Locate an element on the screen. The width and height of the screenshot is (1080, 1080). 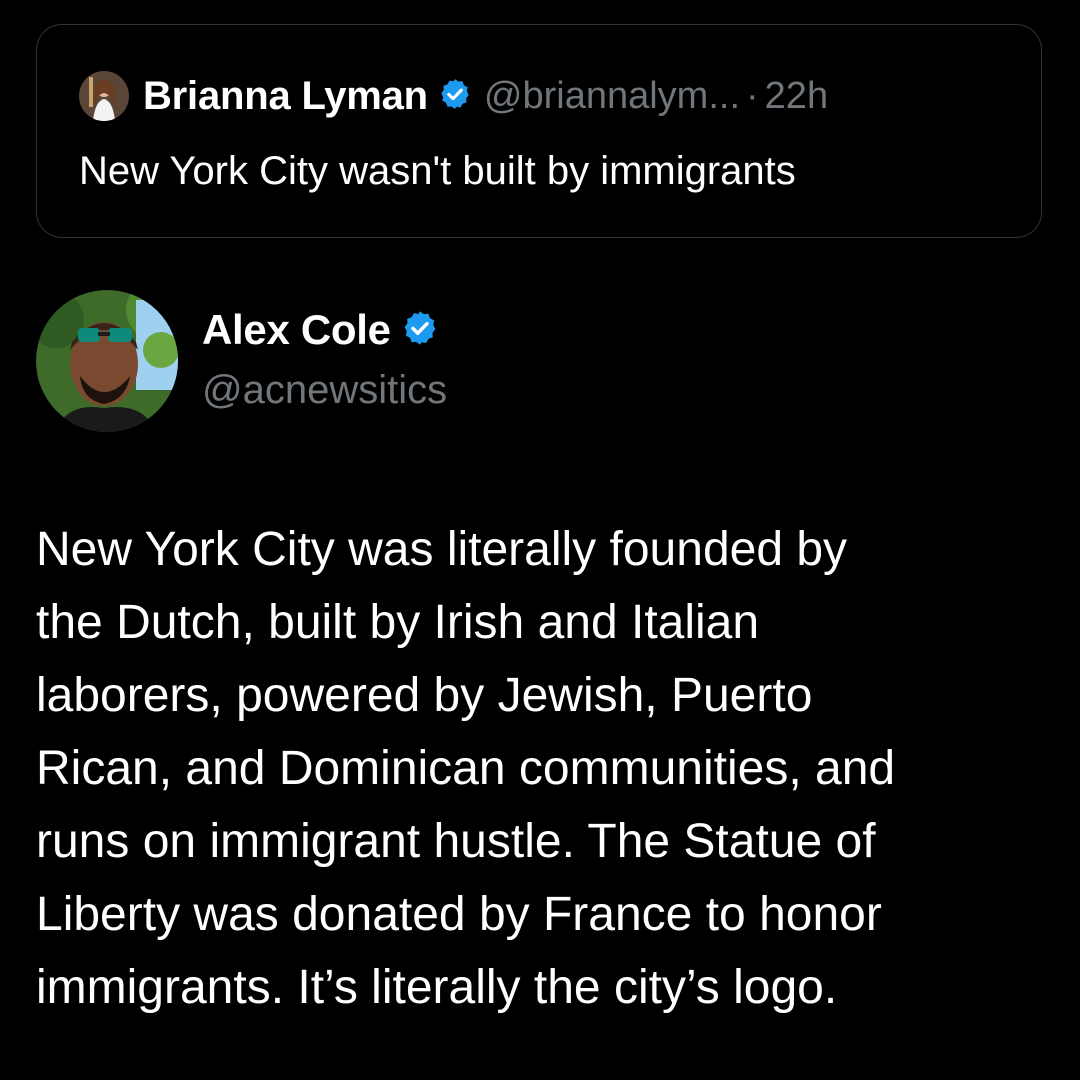
tweet-text-line: laborers, powered by Jewish, Puerto is located at coordinates (424, 695).